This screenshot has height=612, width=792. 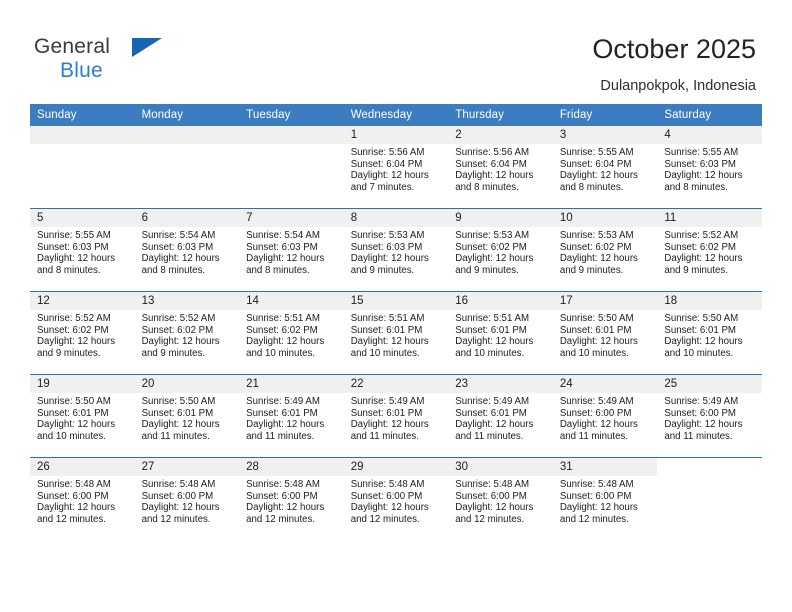 I want to click on day-number, so click(x=709, y=467).